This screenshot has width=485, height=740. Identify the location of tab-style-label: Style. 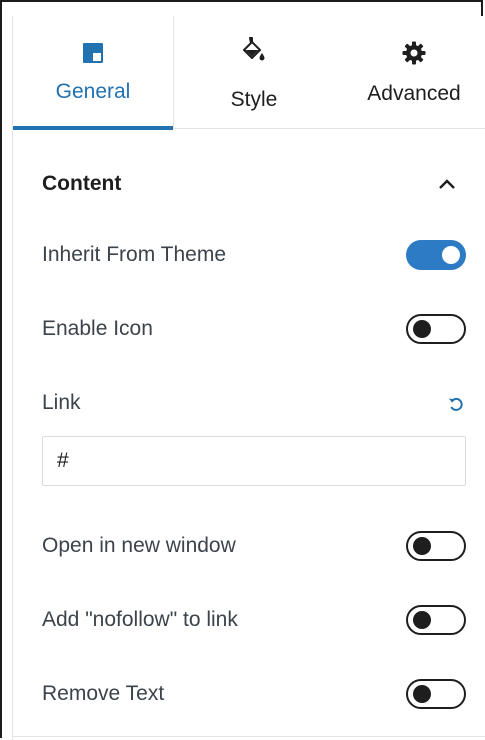
(254, 99).